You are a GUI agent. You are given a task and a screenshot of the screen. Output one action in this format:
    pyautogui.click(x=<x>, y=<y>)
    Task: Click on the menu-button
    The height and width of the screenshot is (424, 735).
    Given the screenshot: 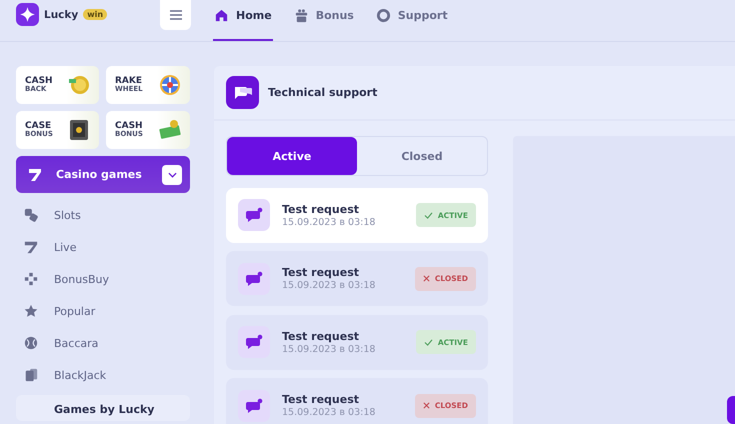 What is the action you would take?
    pyautogui.click(x=175, y=15)
    